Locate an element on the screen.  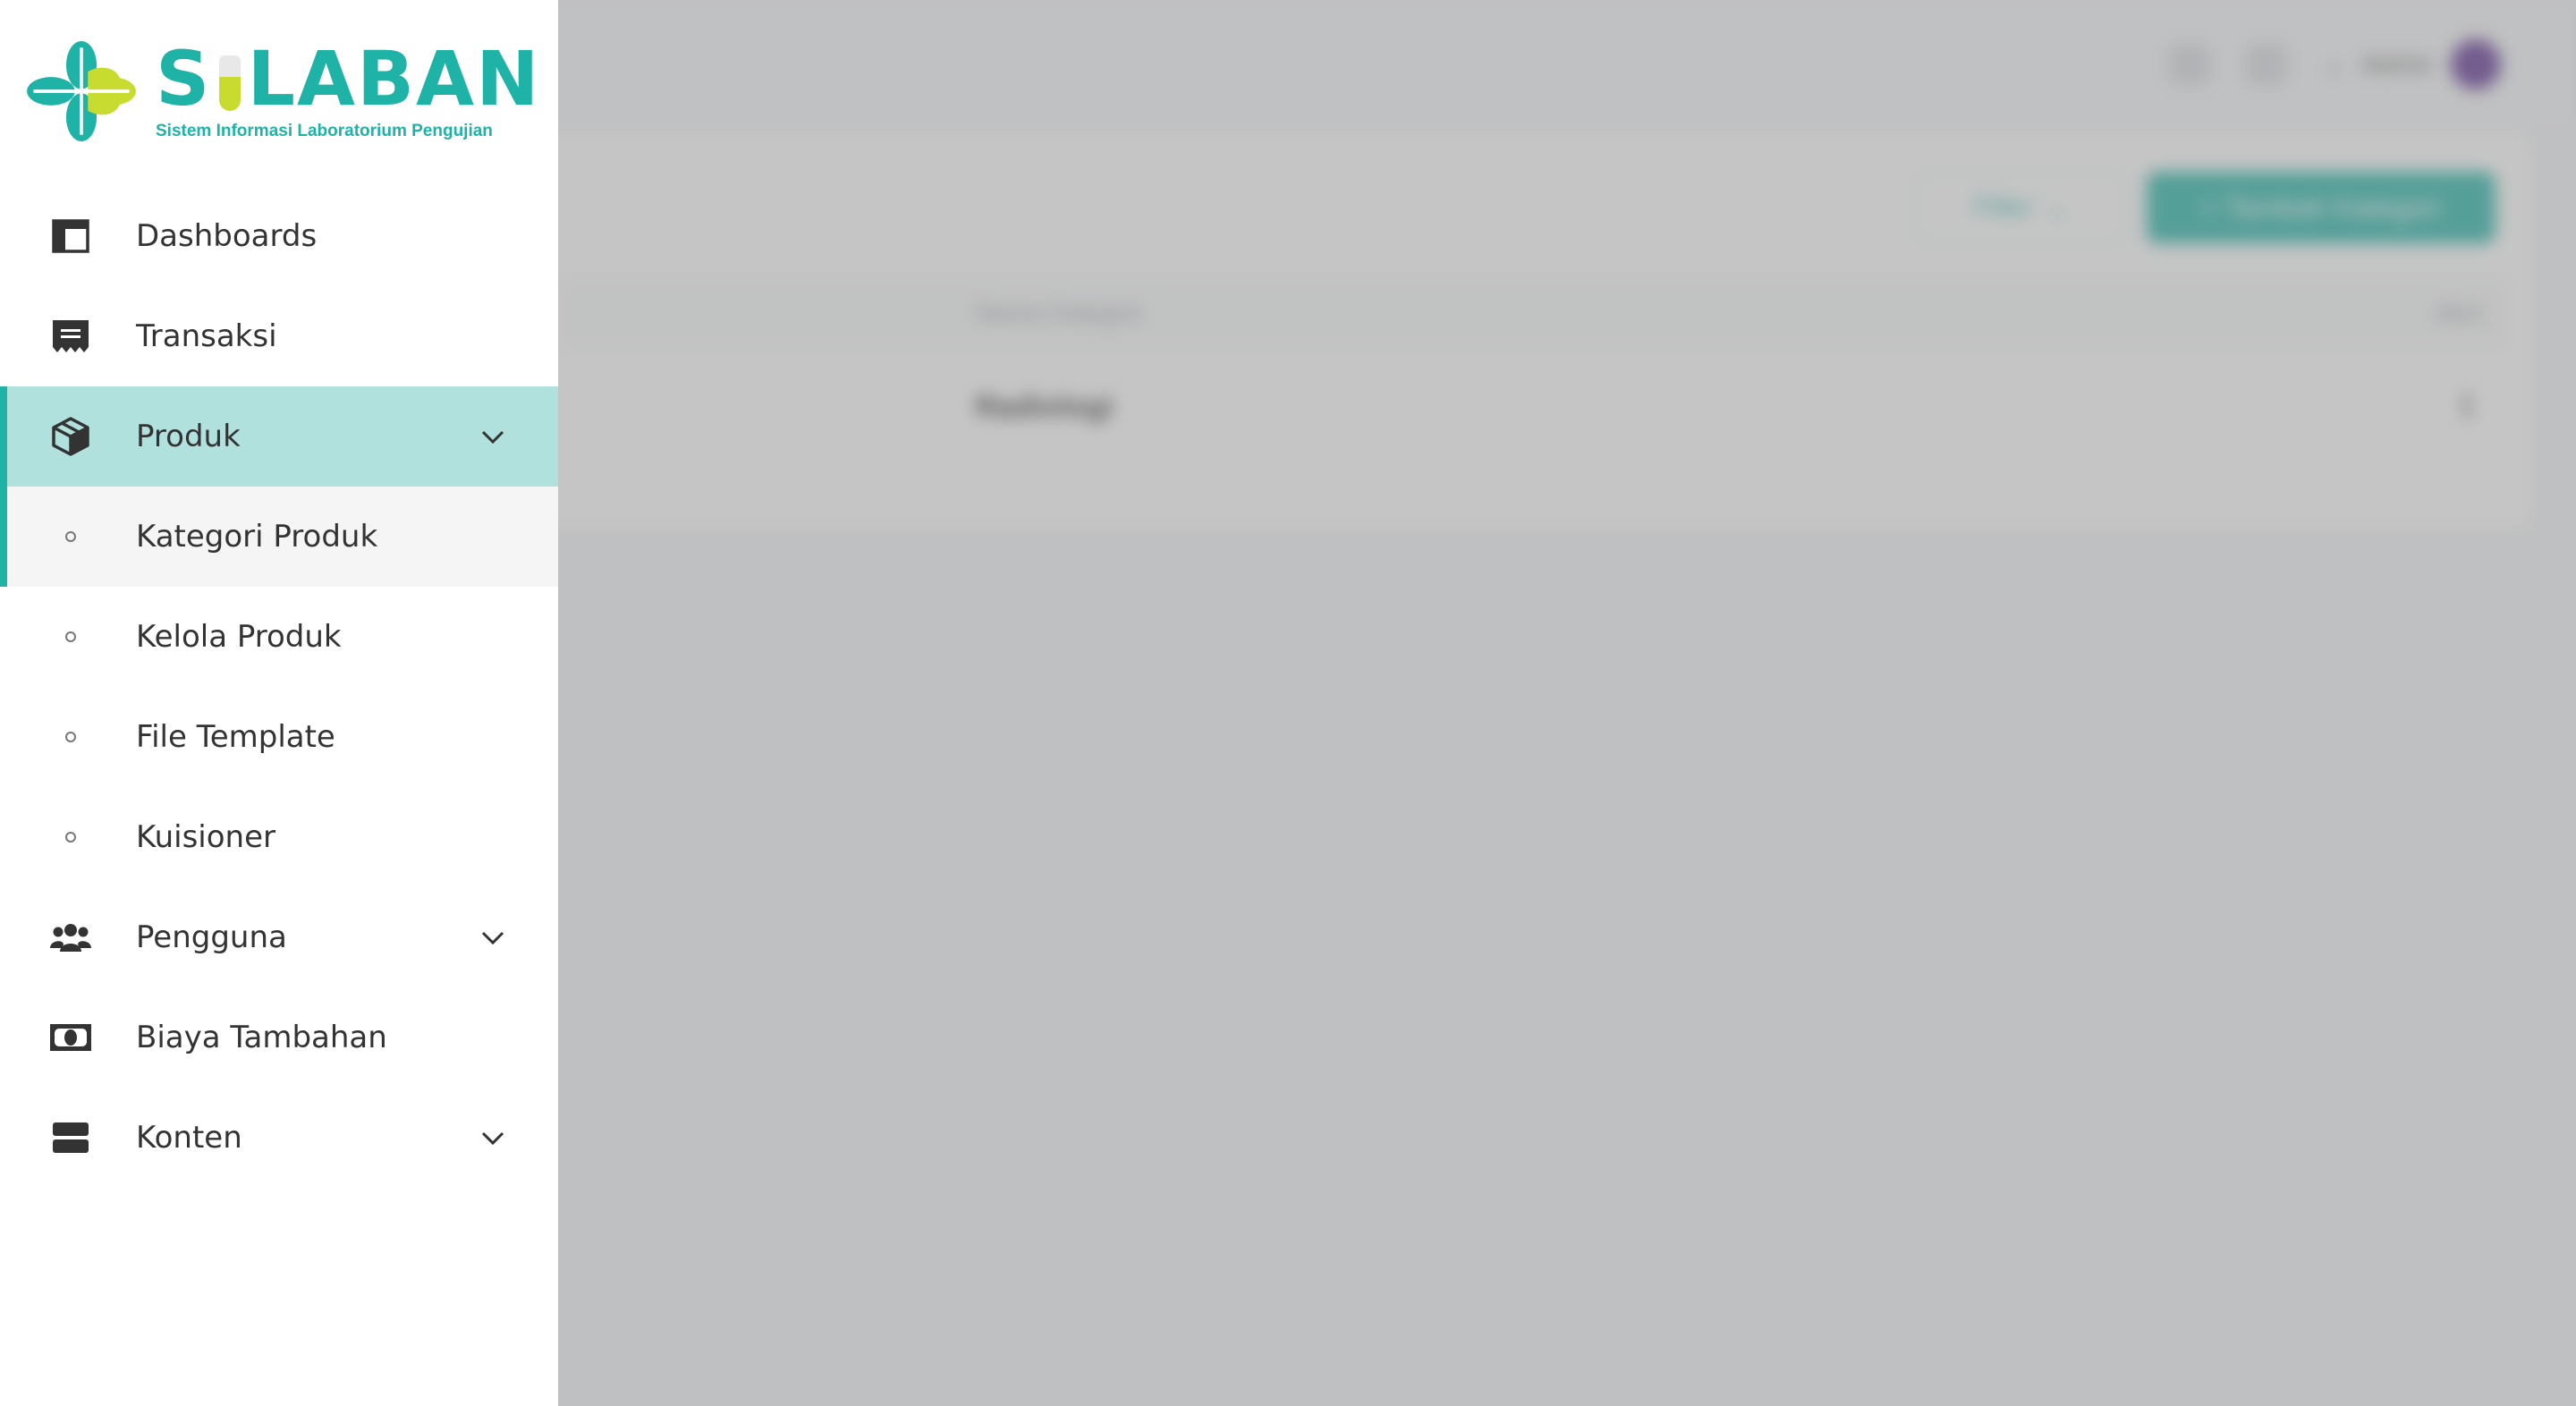
sidebar-item-label: Dashboards is located at coordinates (227, 236).